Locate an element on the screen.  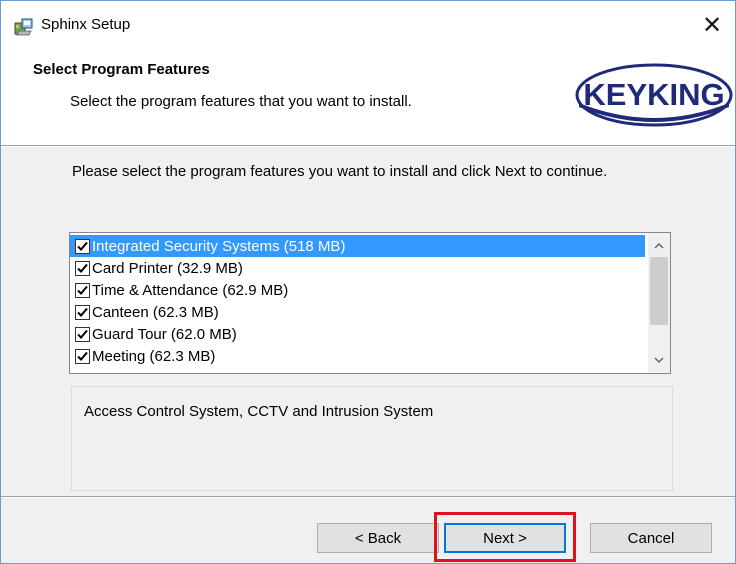
close-button: ✕ is located at coordinates (712, 25).